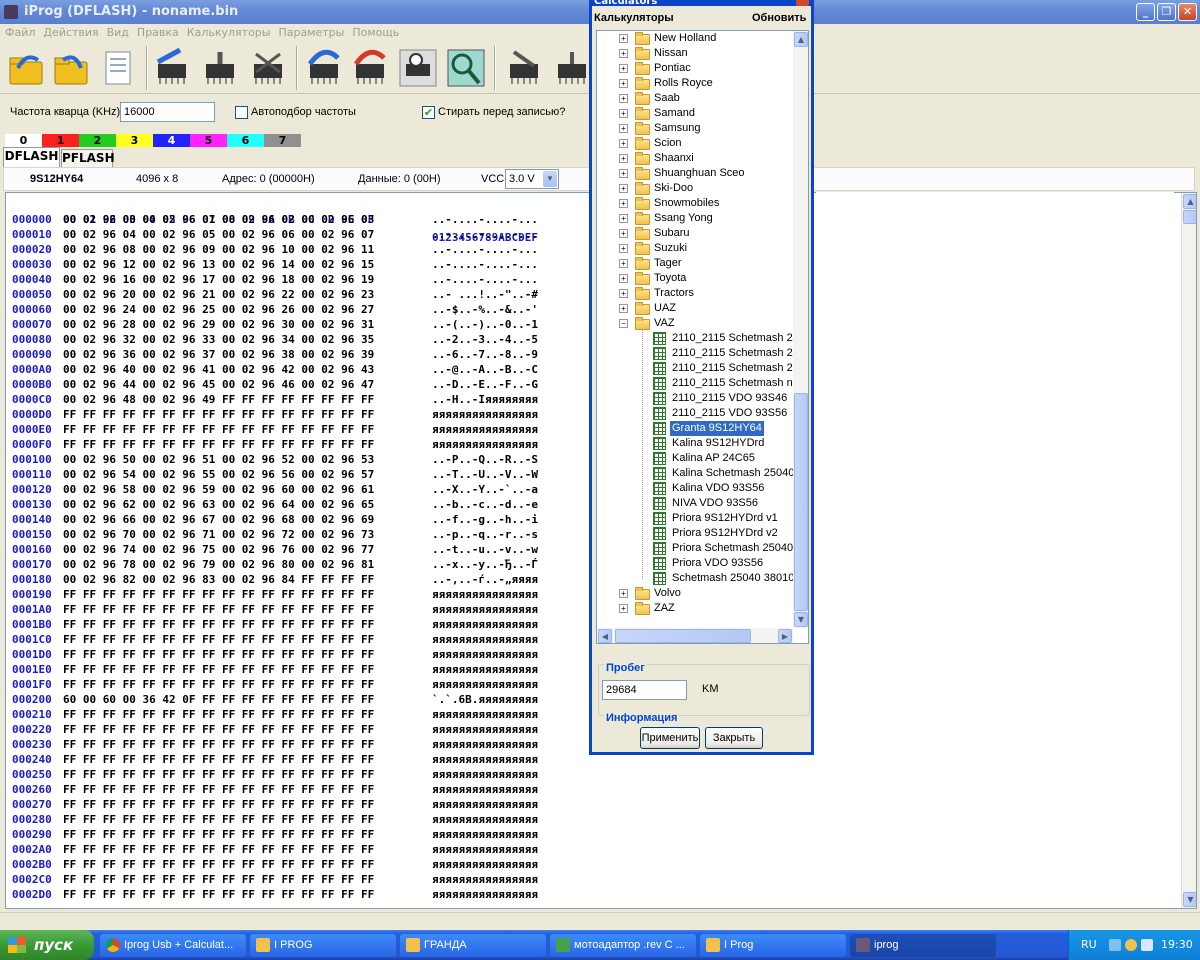  Describe the element at coordinates (694, 458) in the screenshot. I see `tree-calculator: Kalina AP 24C65` at that location.